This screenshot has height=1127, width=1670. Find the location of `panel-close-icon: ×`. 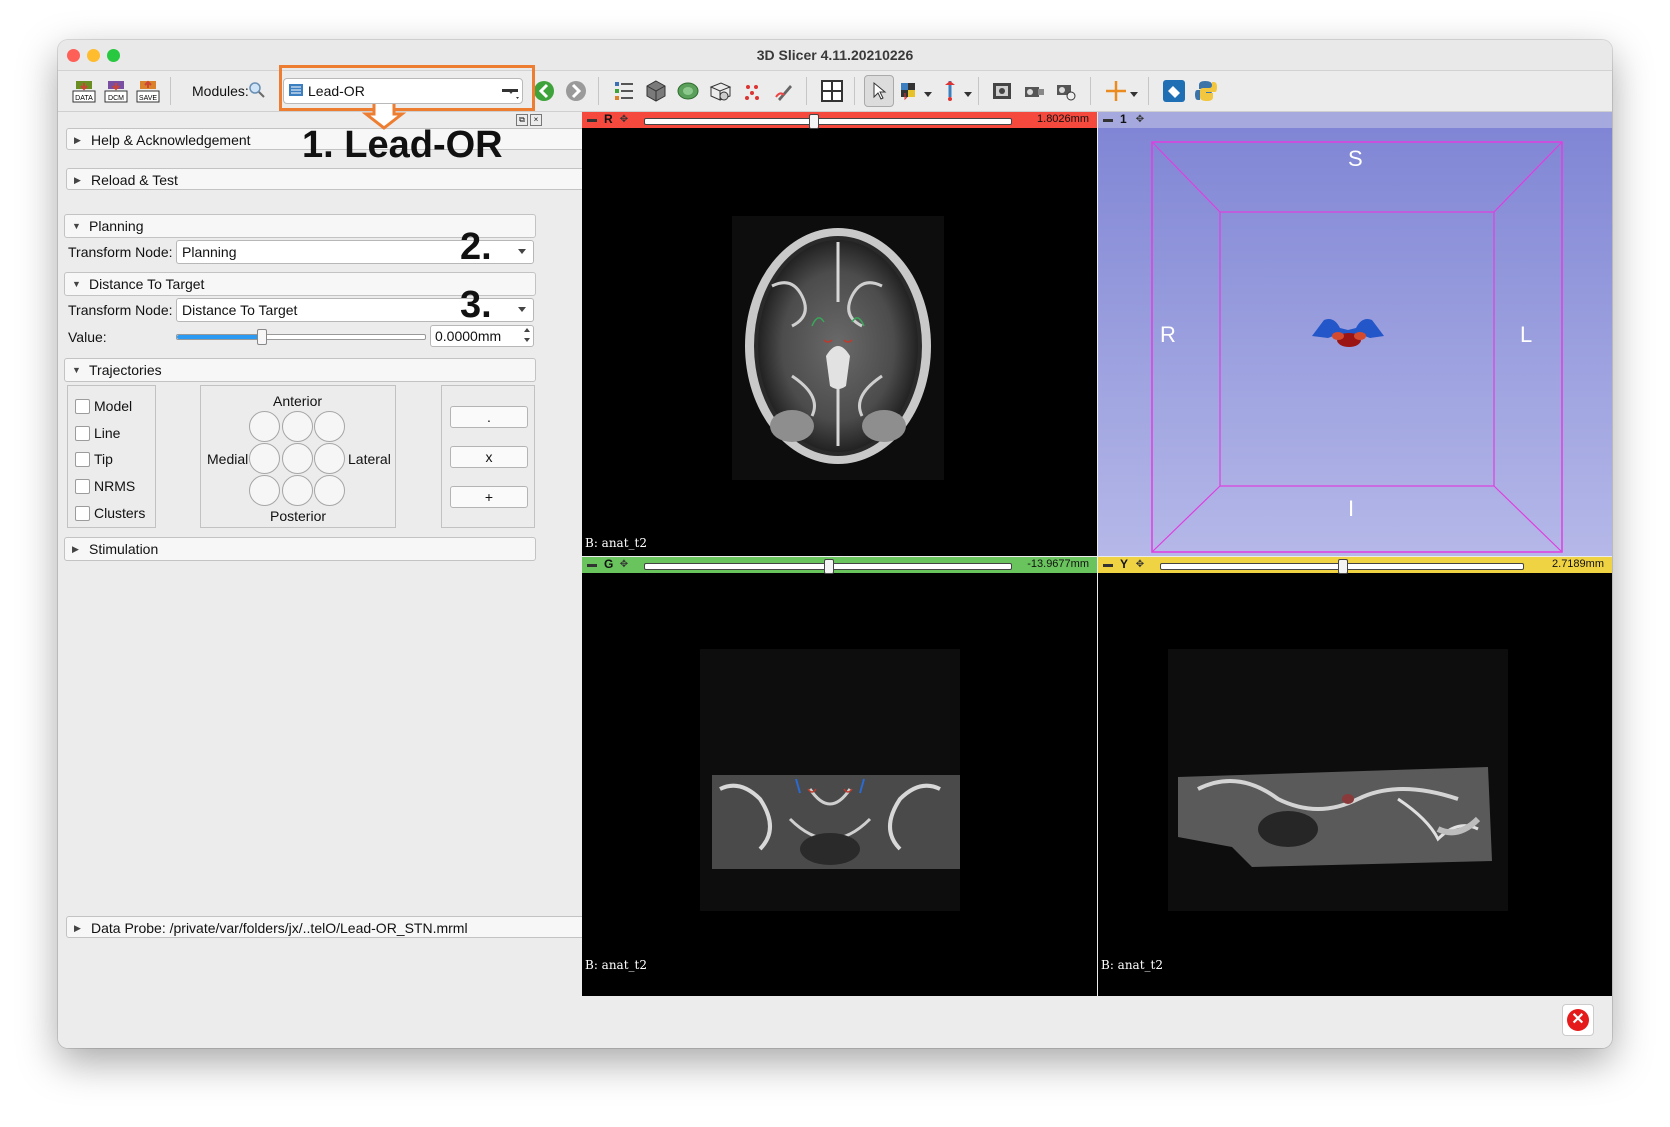

panel-close-icon: × is located at coordinates (536, 120).